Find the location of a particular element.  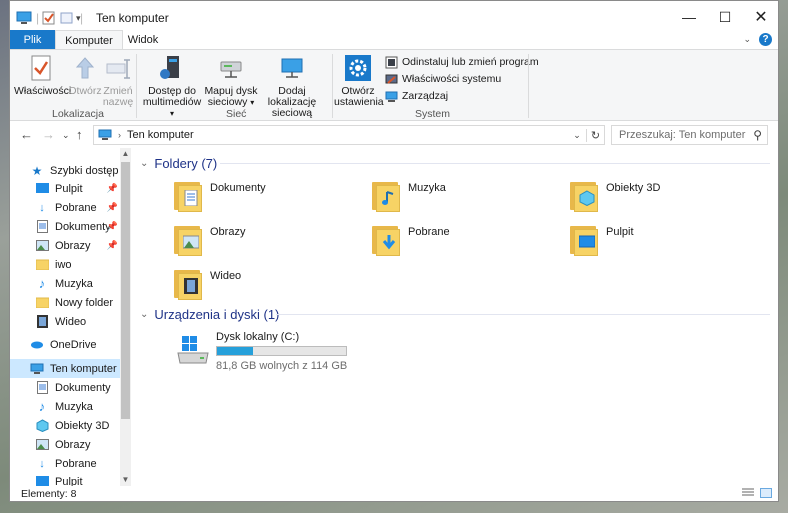

properties-button: Właściwości is located at coordinates (42, 75).